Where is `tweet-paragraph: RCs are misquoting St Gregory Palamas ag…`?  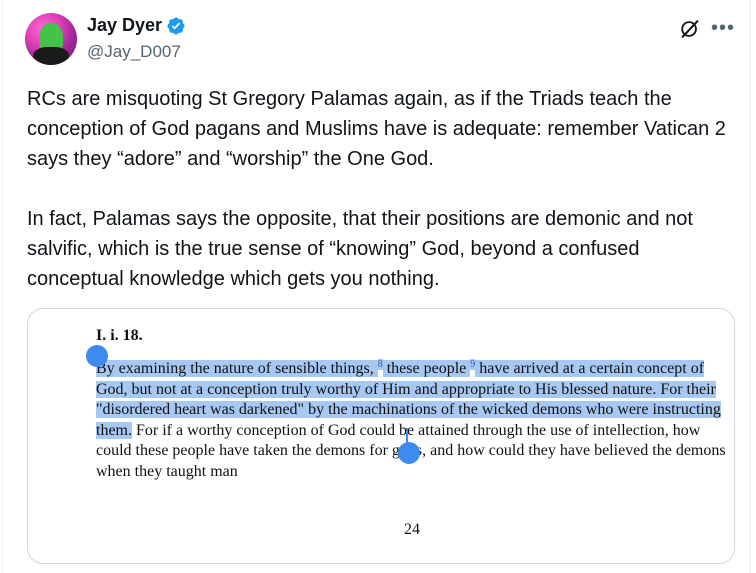 tweet-paragraph: RCs are misquoting St Gregory Palamas ag… is located at coordinates (376, 129).